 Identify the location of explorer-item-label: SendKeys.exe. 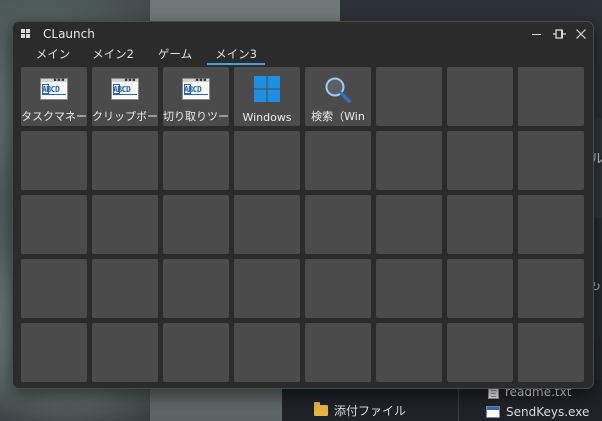
(548, 412).